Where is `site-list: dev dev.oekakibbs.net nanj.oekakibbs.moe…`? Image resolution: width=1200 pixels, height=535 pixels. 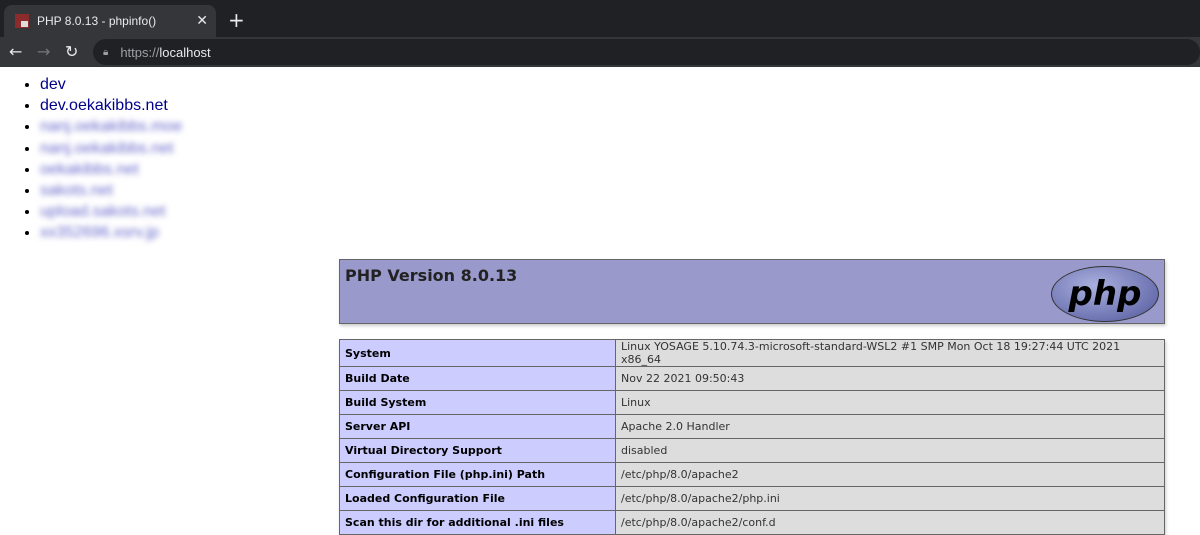
site-list: dev dev.oekakibbs.net nanj.oekakibbs.moe… is located at coordinates (111, 159).